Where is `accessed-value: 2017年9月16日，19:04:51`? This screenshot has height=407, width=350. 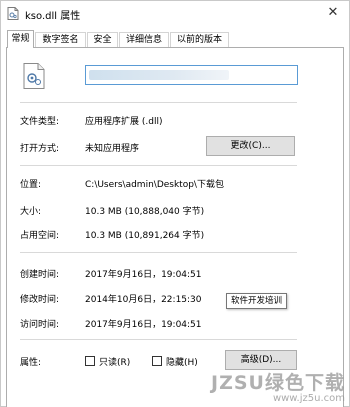
accessed-value: 2017年9月16日，19:04:51 is located at coordinates (143, 325).